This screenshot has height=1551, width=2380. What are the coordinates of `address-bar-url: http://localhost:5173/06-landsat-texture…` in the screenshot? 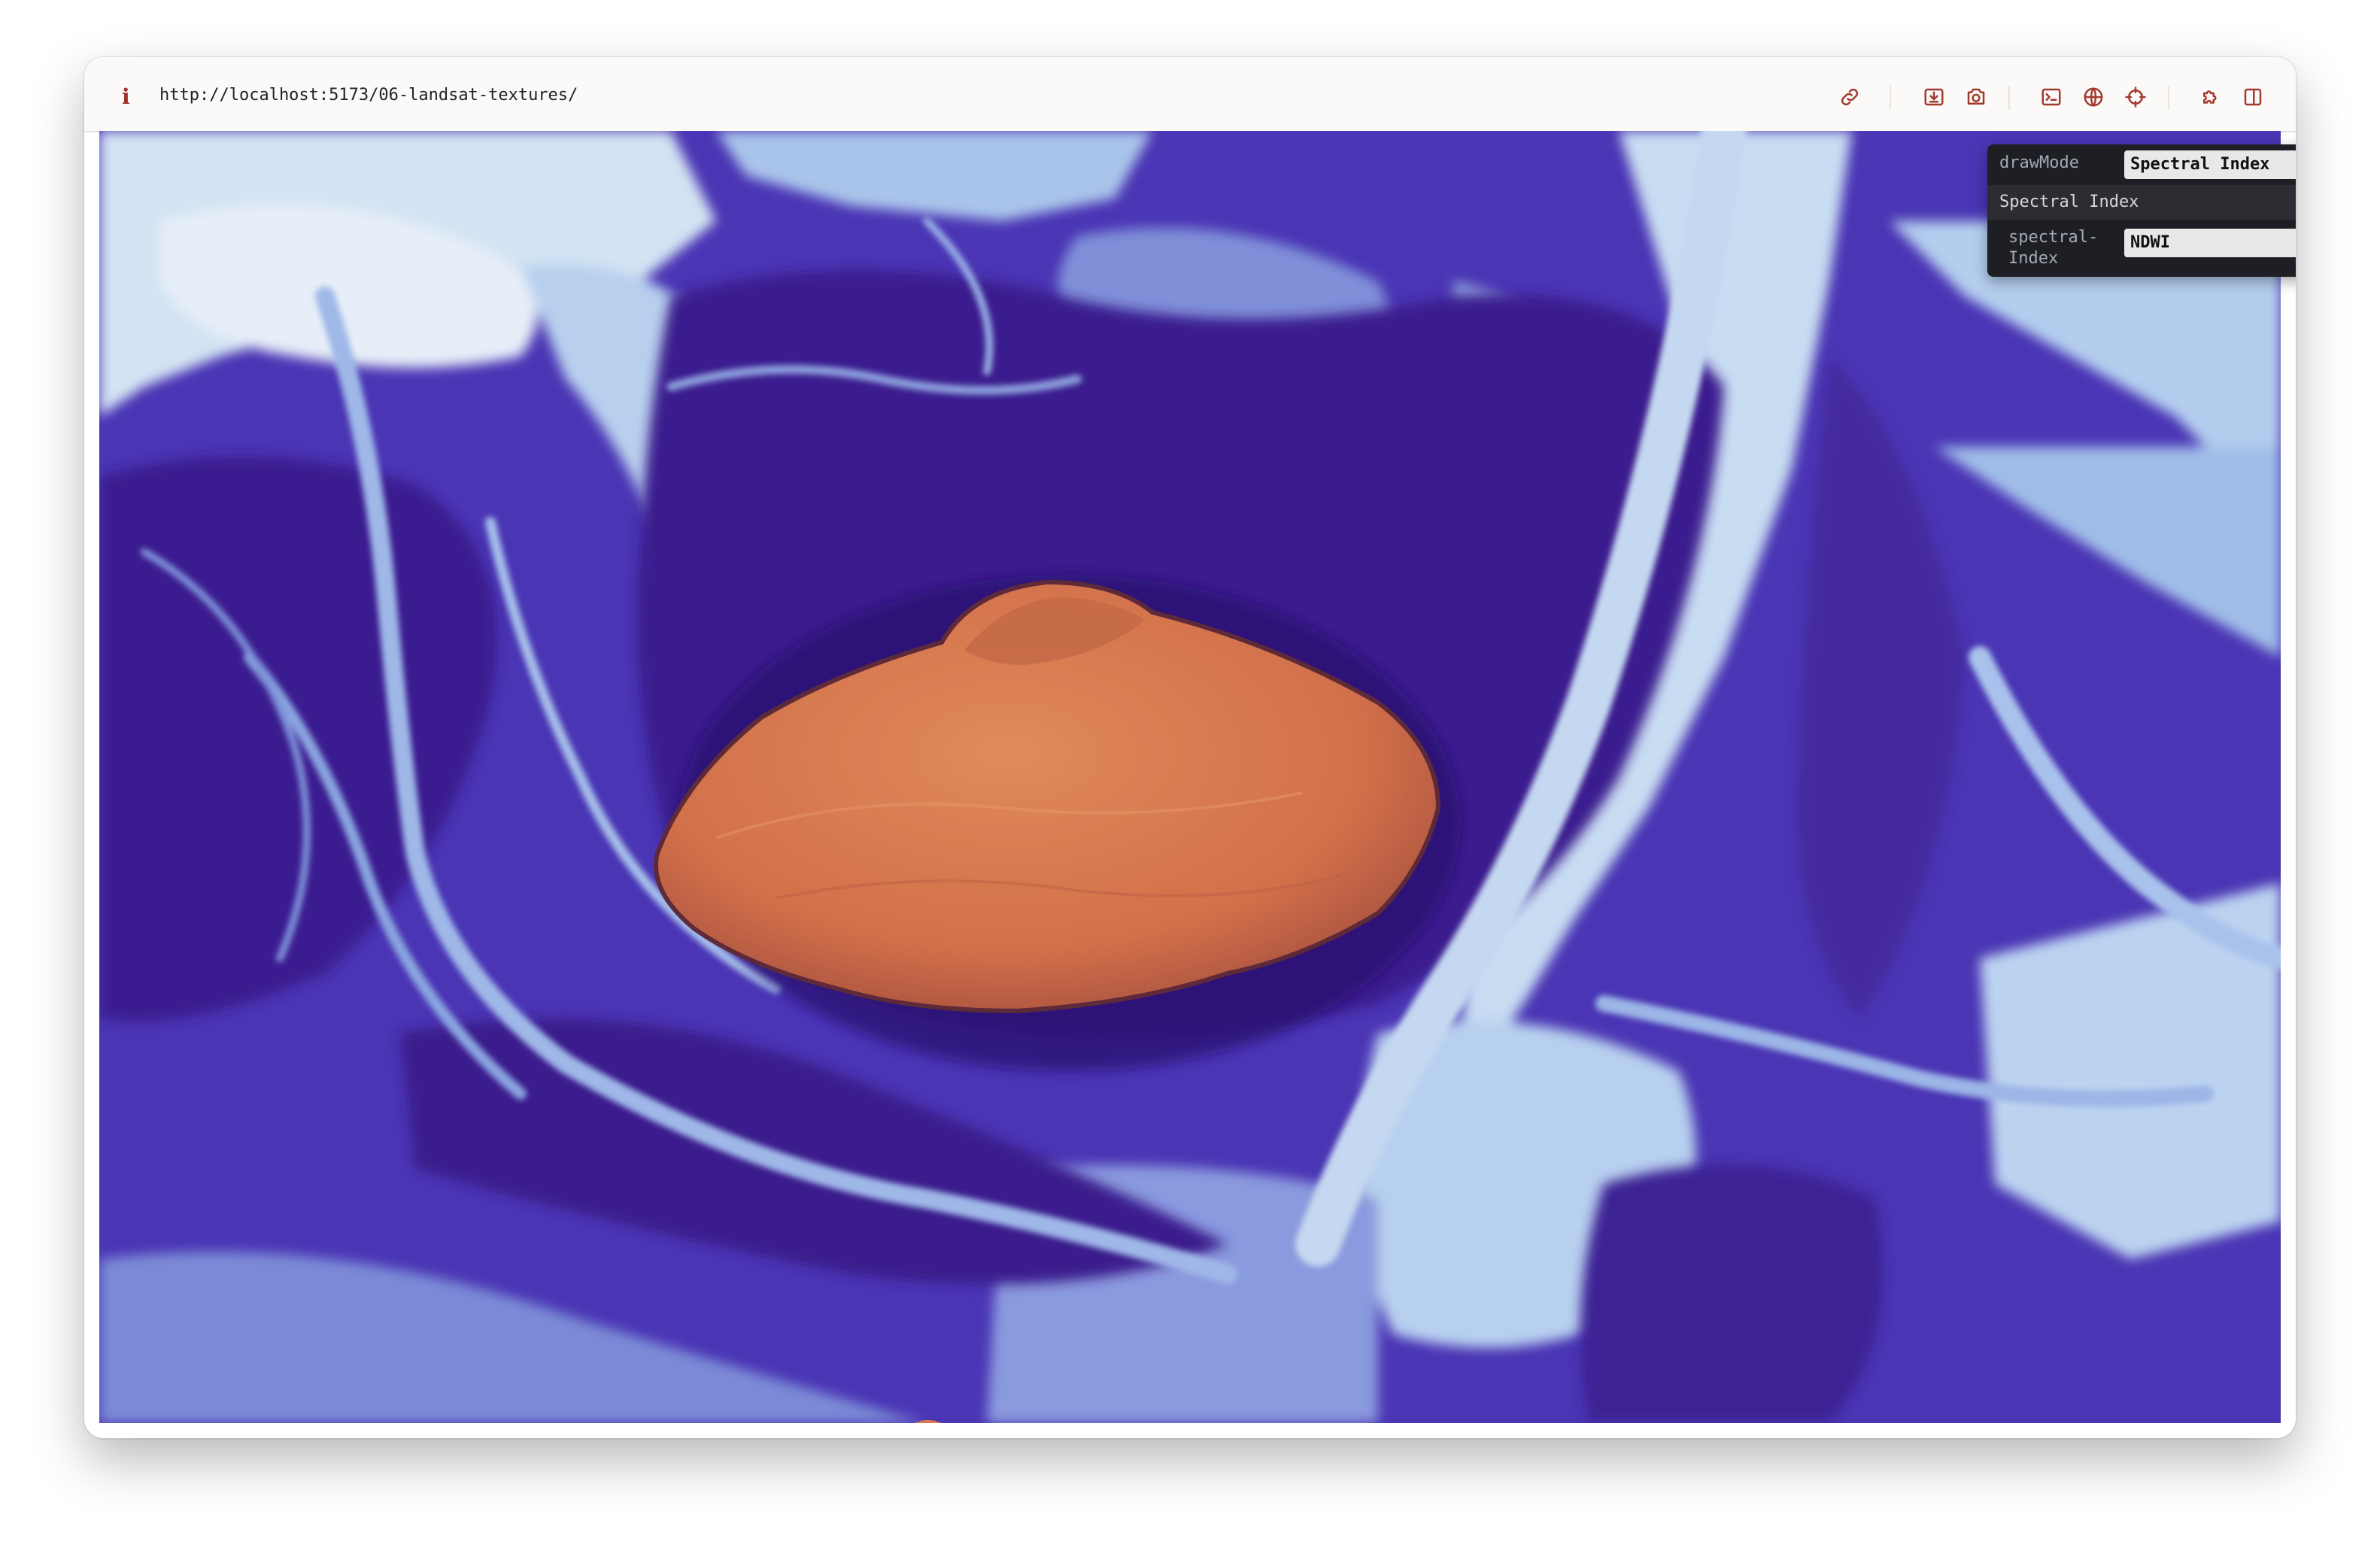 It's located at (368, 96).